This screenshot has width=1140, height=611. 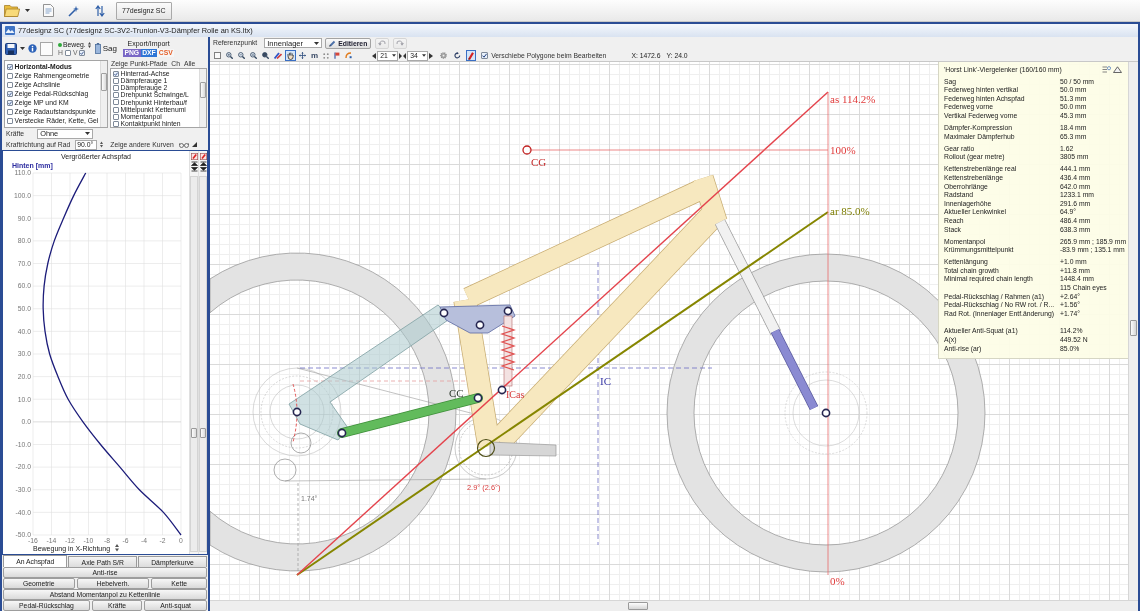 I want to click on resize-grip-icon, so click(x=194, y=144).